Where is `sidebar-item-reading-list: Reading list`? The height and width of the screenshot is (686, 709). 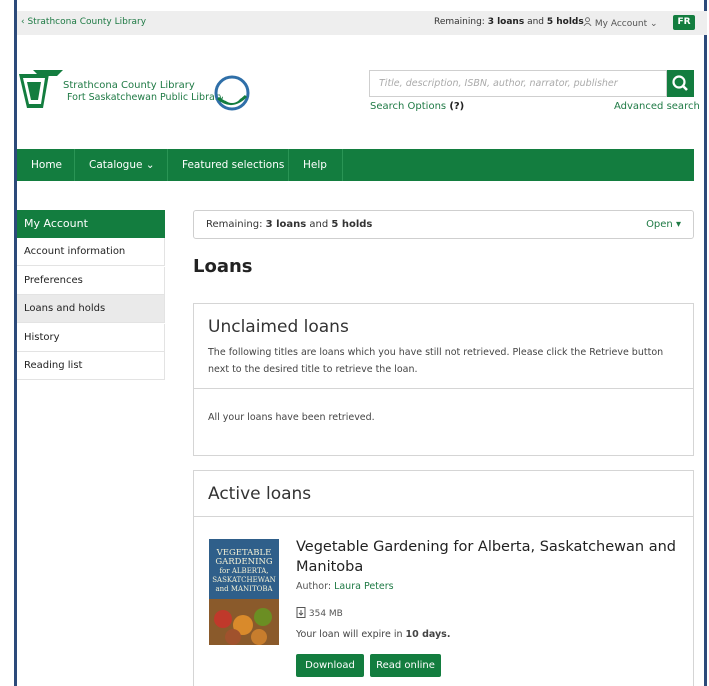
sidebar-item-reading-list: Reading list is located at coordinates (91, 366).